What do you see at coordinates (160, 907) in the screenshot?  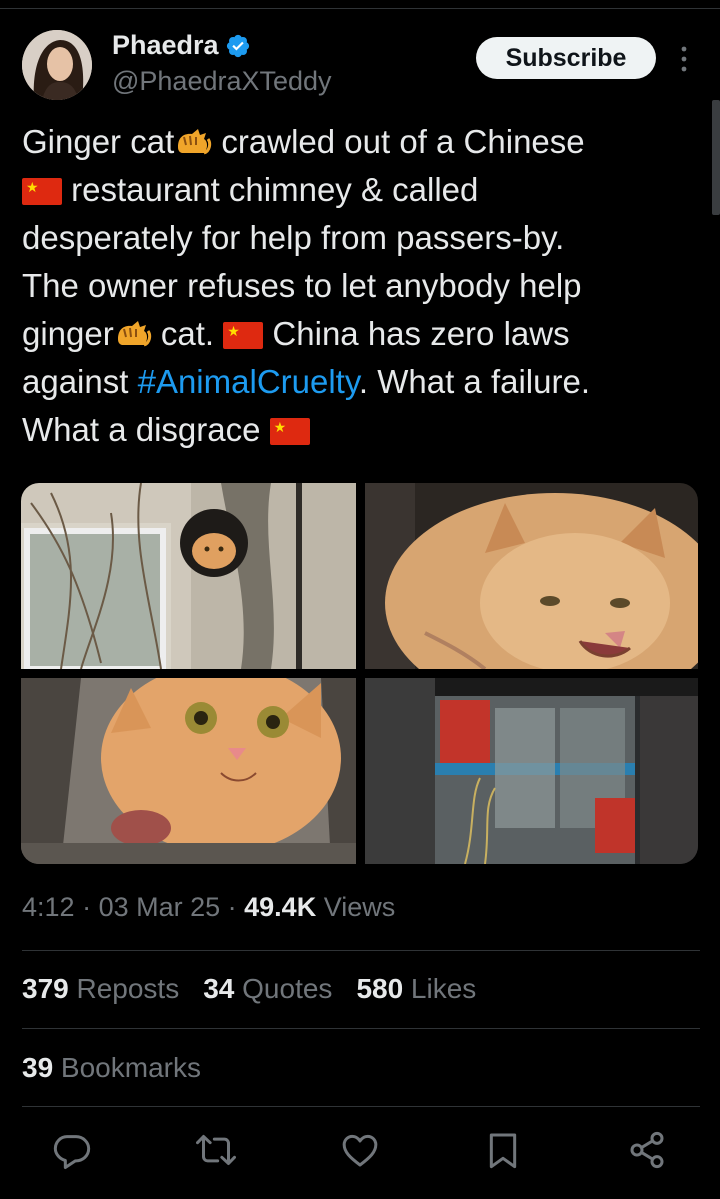 I see `tweet-date: 03 Mar 25` at bounding box center [160, 907].